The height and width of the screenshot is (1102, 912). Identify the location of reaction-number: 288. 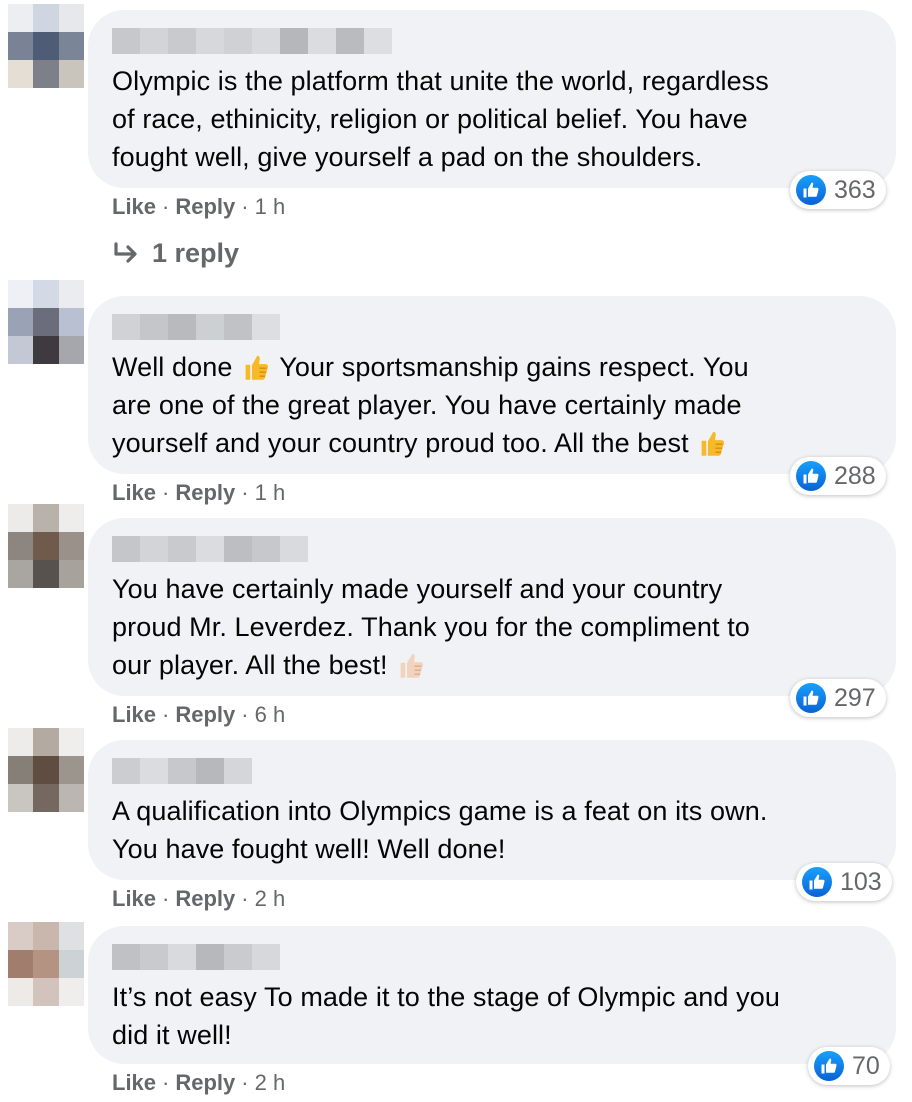
(855, 475).